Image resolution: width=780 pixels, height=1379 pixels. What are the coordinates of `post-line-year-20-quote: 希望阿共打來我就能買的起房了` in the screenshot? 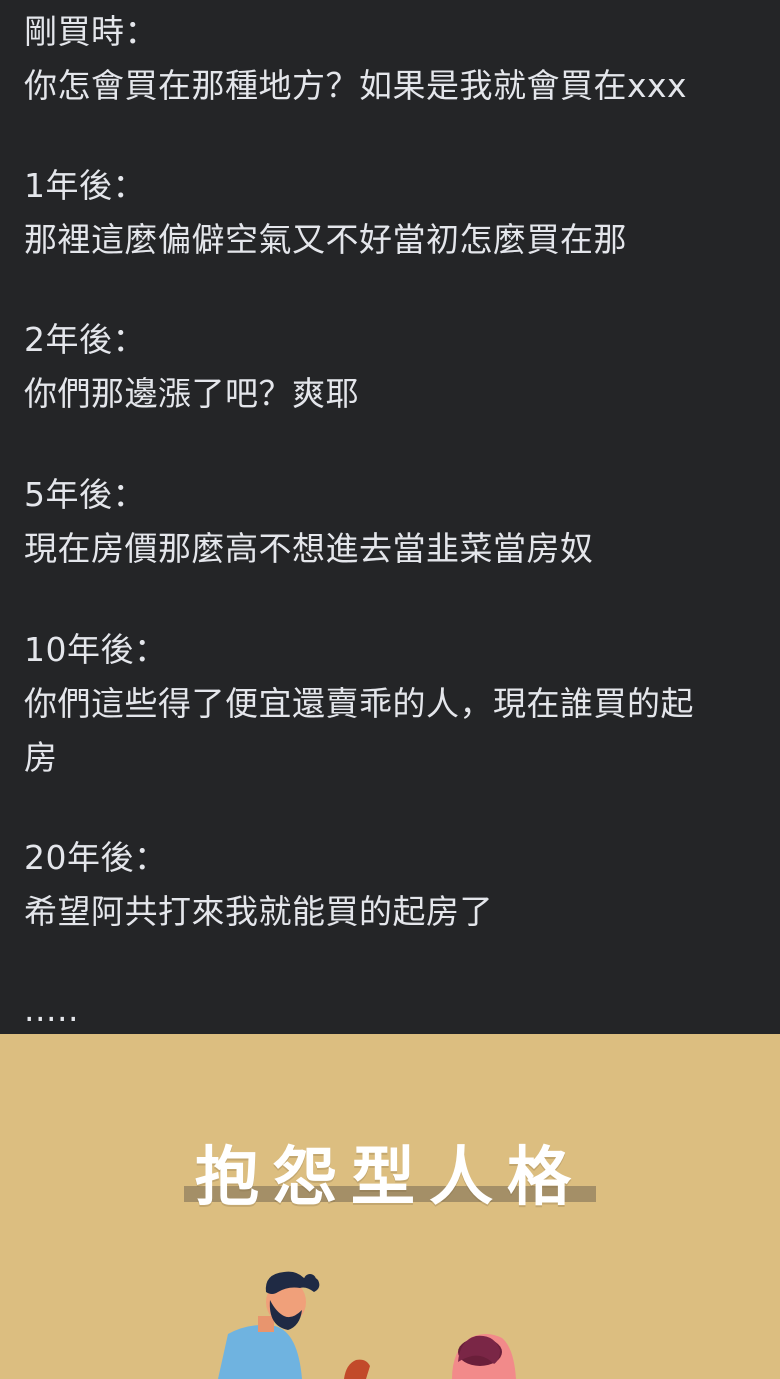 It's located at (258, 911).